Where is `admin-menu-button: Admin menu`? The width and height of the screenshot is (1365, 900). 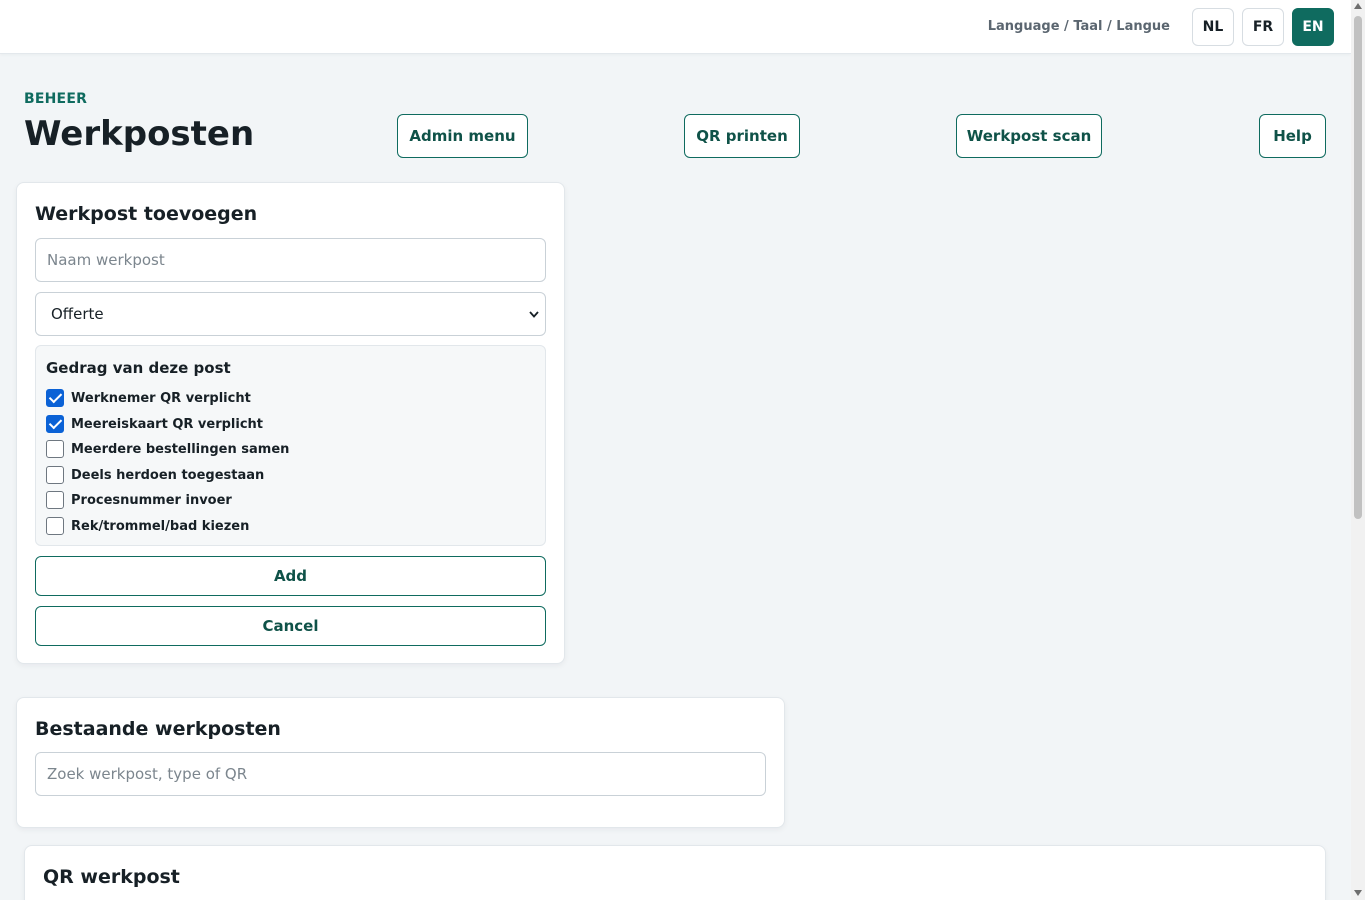
admin-menu-button: Admin menu is located at coordinates (462, 136).